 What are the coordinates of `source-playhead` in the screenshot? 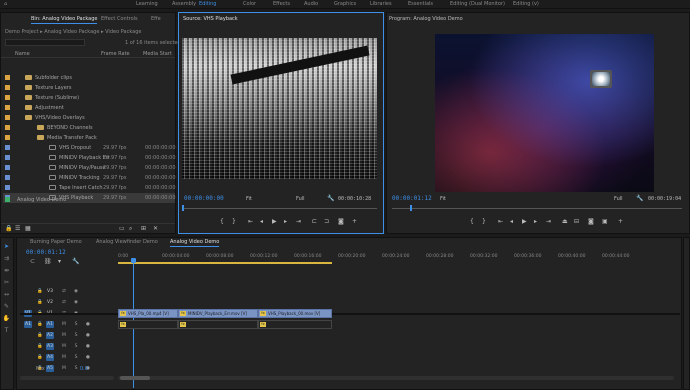 It's located at (183, 208).